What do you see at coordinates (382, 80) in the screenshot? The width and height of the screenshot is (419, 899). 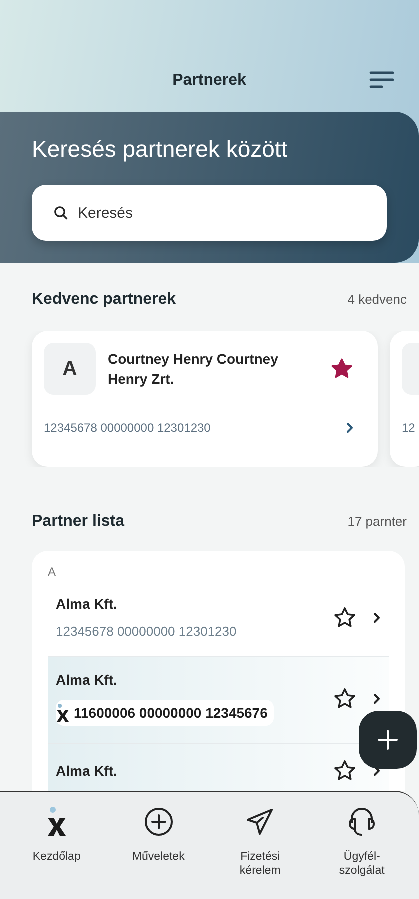 I see `menu-icon` at bounding box center [382, 80].